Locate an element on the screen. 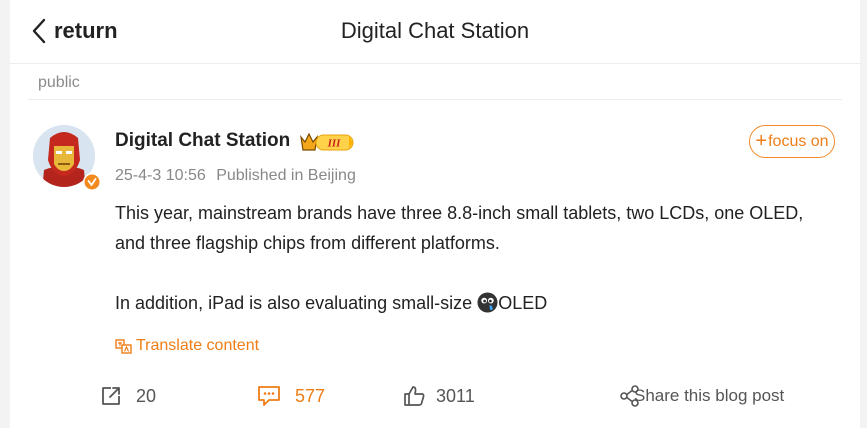  avatar is located at coordinates (66, 158).